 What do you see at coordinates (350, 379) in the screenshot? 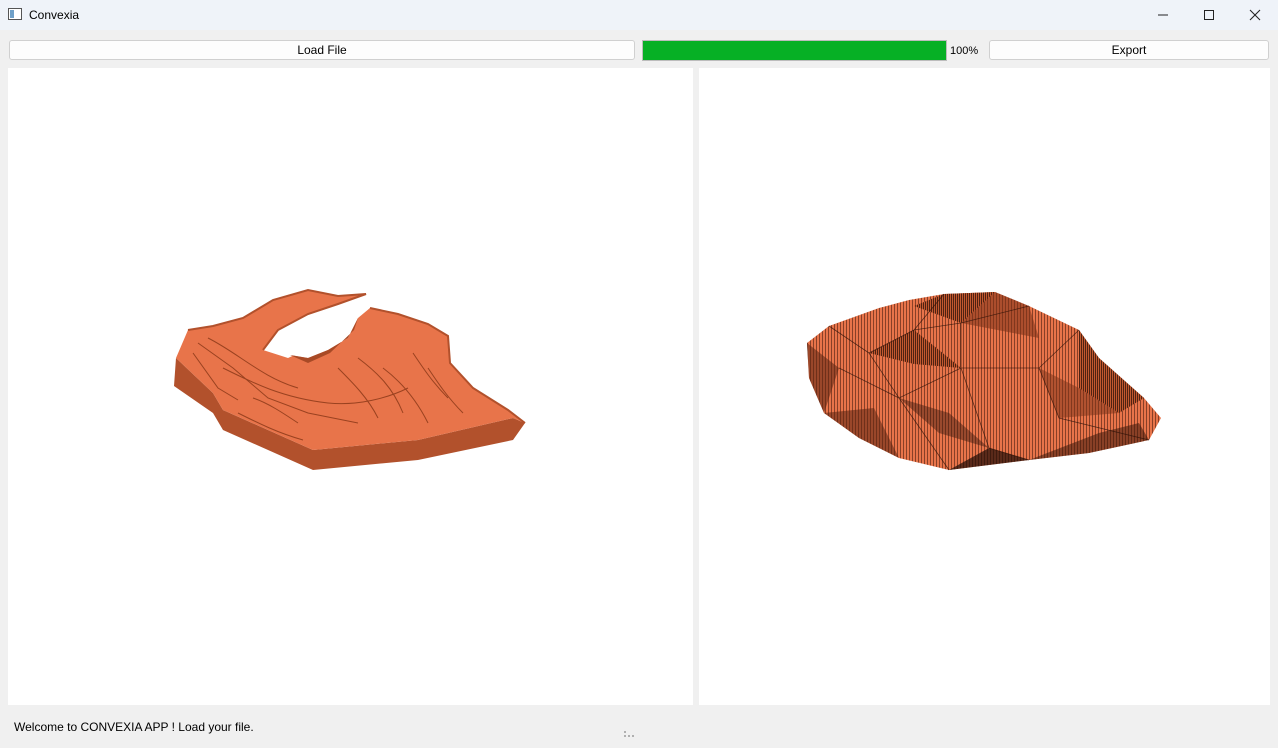
I see `original-mesh-render` at bounding box center [350, 379].